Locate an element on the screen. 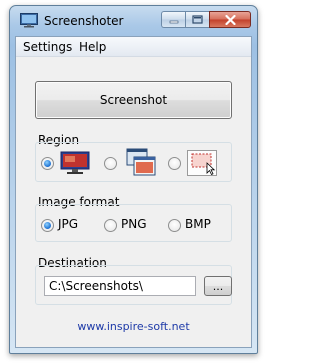  selection-region-icon is located at coordinates (202, 163).